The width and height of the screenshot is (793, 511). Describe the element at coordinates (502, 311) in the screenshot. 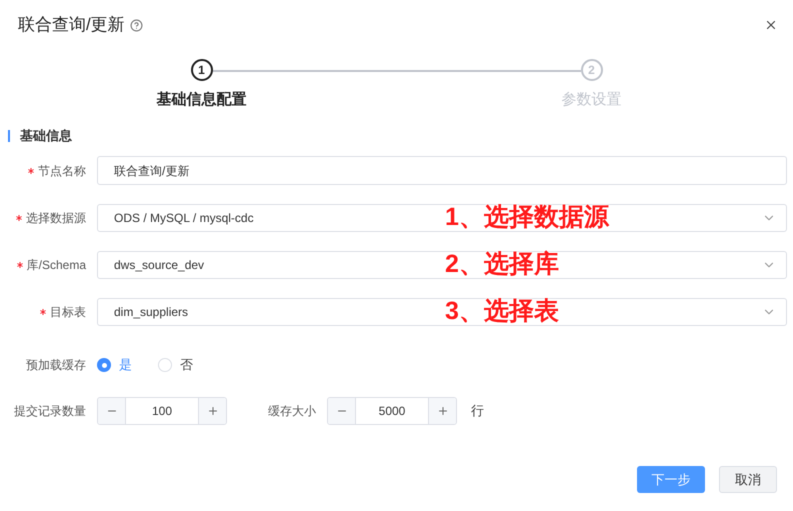

I see `annotation-label: 3、选择表` at that location.